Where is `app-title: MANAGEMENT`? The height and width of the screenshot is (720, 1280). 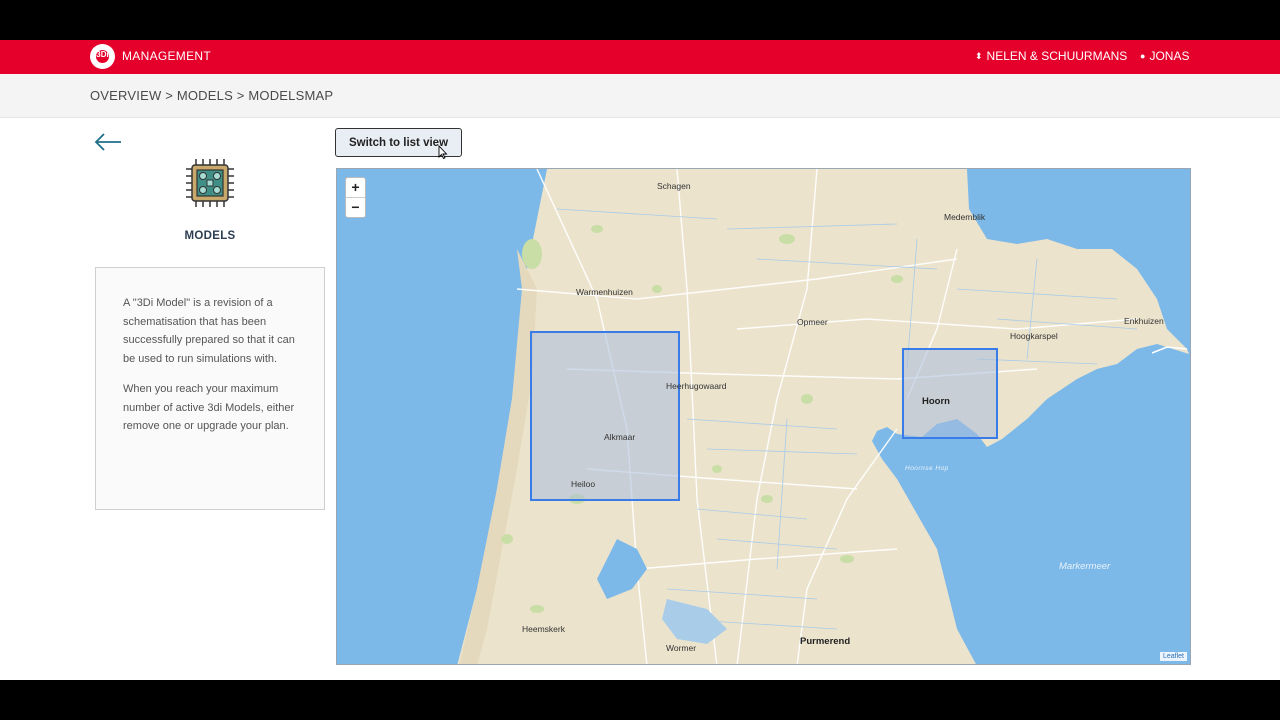
app-title: MANAGEMENT is located at coordinates (166, 56).